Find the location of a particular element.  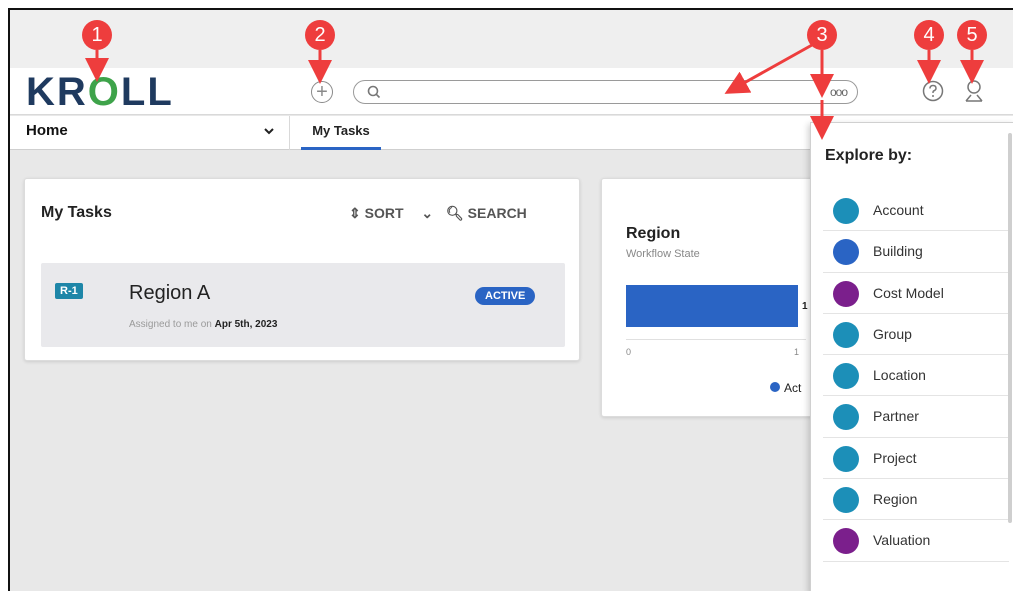

chart-bar-value-label: 1 is located at coordinates (805, 306).